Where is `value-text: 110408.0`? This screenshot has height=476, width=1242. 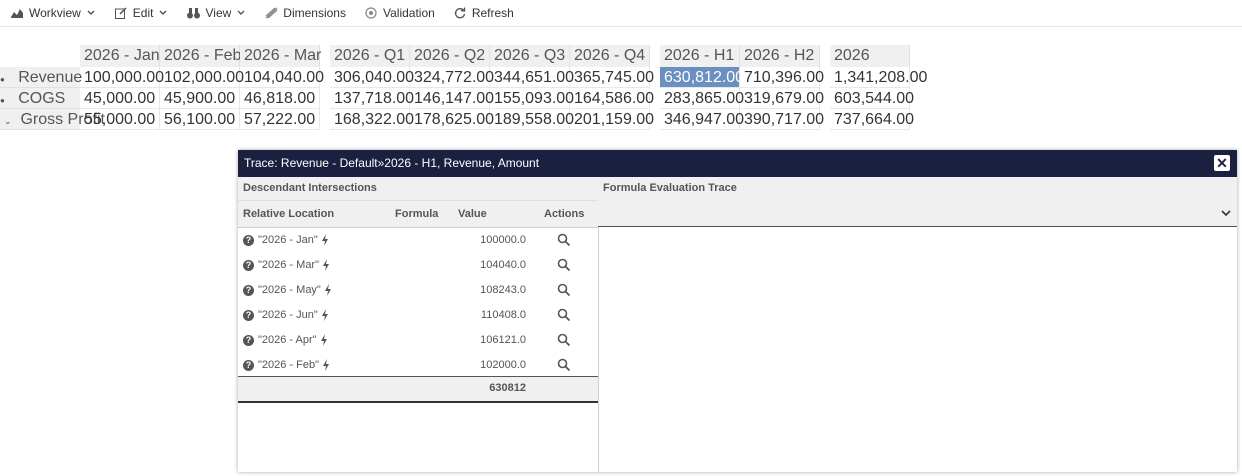
value-text: 110408.0 is located at coordinates (503, 315).